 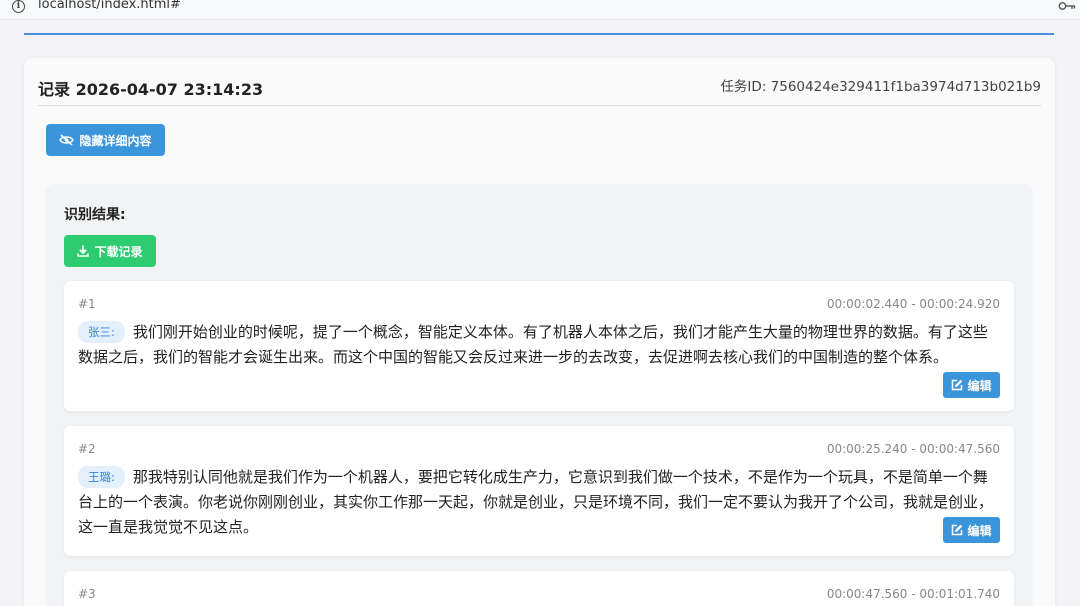 What do you see at coordinates (539, 34) in the screenshot?
I see `header-divider-line` at bounding box center [539, 34].